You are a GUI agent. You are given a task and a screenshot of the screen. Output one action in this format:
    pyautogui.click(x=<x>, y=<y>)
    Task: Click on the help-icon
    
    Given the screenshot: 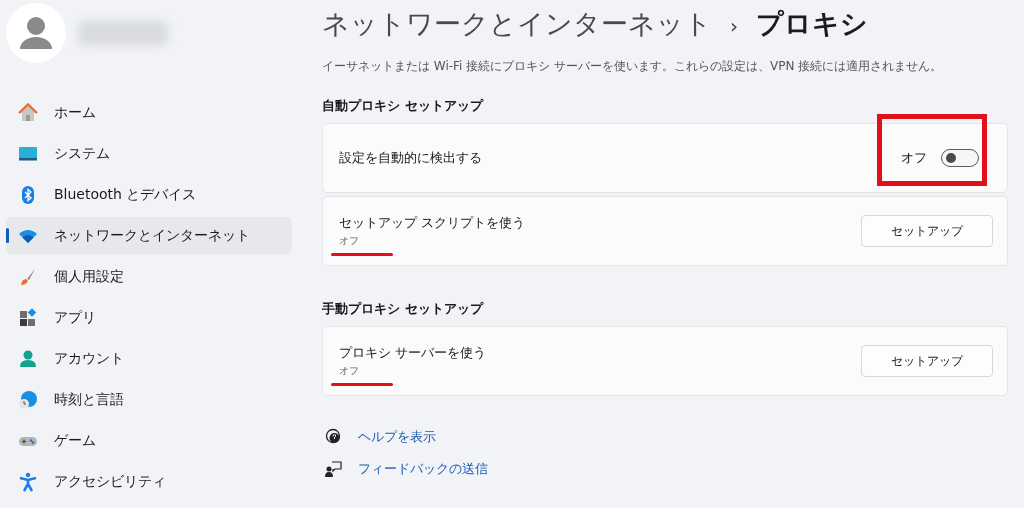 What is the action you would take?
    pyautogui.click(x=333, y=437)
    